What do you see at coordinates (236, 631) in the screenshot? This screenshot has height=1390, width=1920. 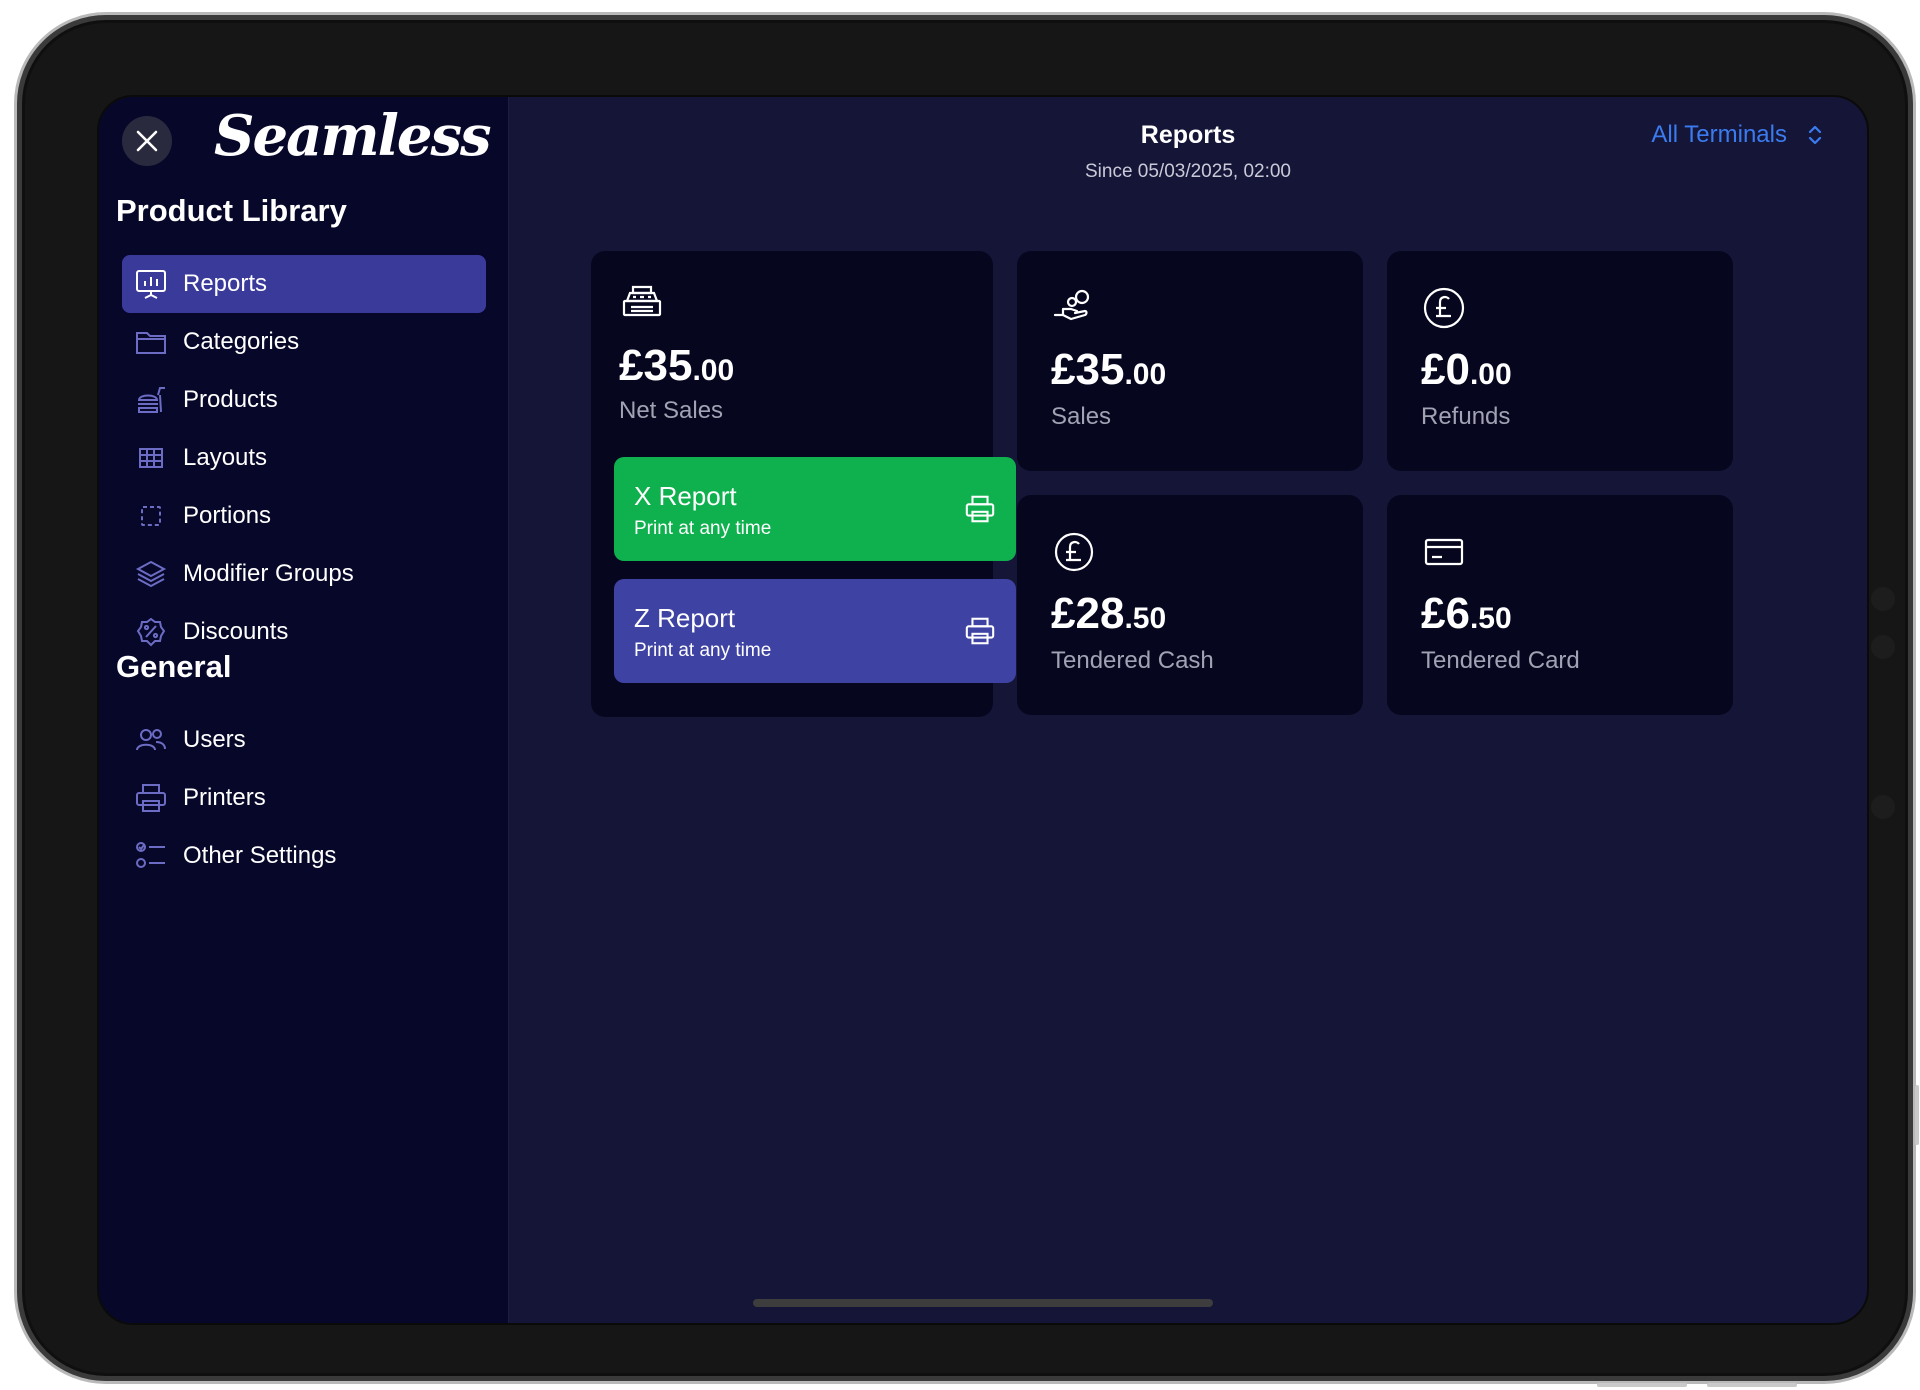 I see `sidebar-item-label: Discounts` at bounding box center [236, 631].